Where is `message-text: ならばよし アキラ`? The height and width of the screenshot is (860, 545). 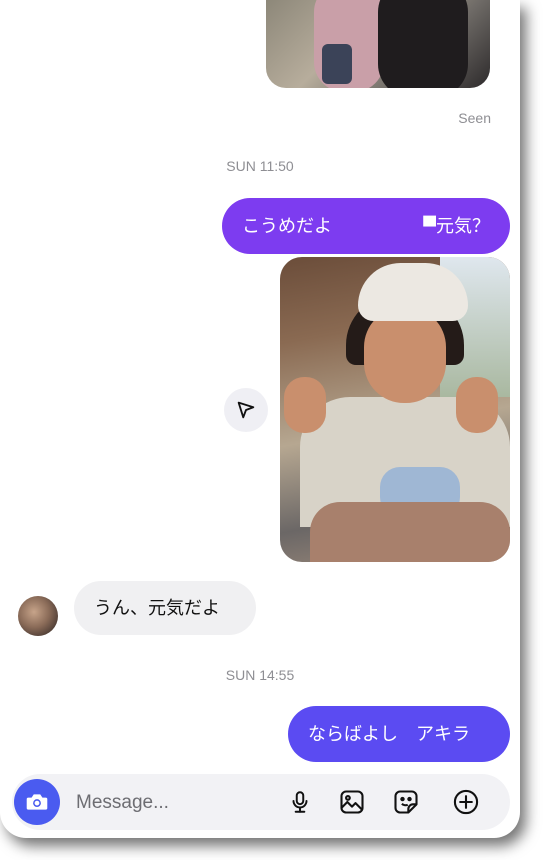 message-text: ならばよし アキラ is located at coordinates (389, 734).